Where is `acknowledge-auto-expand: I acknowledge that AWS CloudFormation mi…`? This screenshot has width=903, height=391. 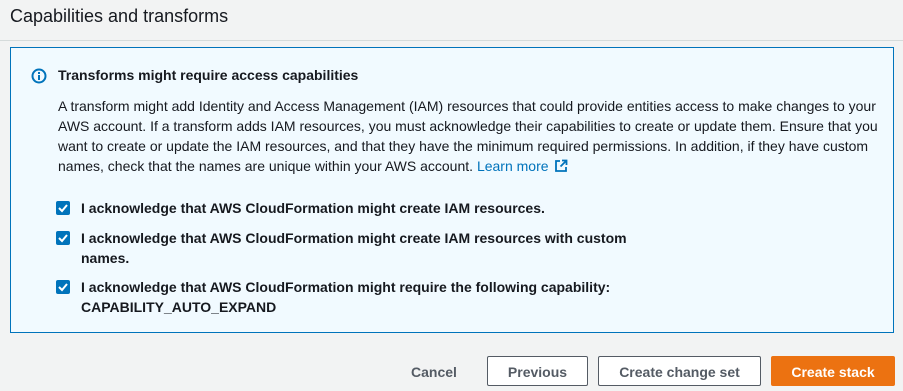
acknowledge-auto-expand: I acknowledge that AWS CloudFormation mi… is located at coordinates (348, 297).